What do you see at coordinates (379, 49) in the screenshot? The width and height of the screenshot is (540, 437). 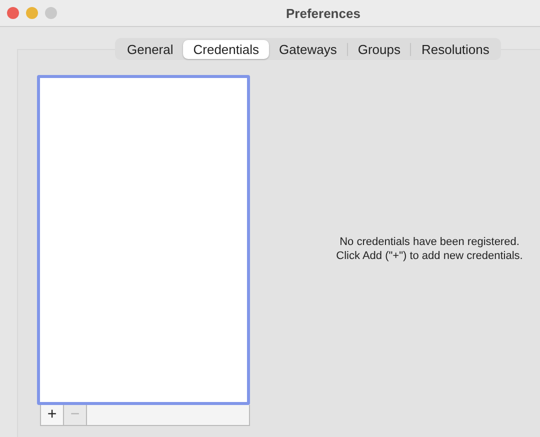 I see `tab: Groups` at bounding box center [379, 49].